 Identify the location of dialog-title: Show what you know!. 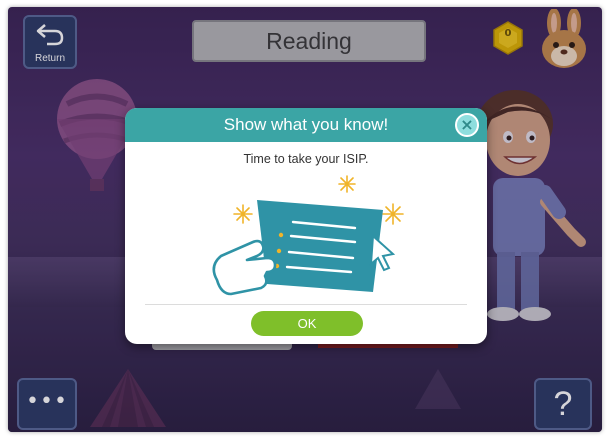
(306, 124).